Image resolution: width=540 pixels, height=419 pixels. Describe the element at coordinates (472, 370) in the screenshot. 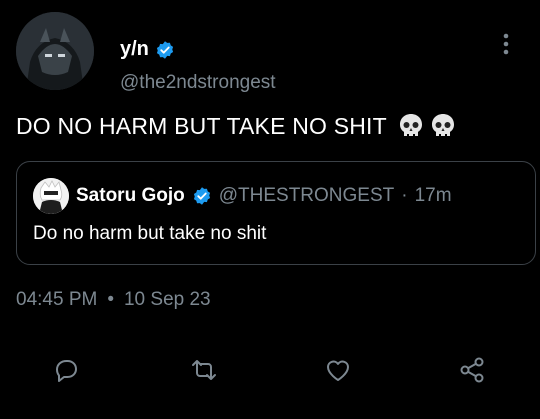

I see `share-icon` at that location.